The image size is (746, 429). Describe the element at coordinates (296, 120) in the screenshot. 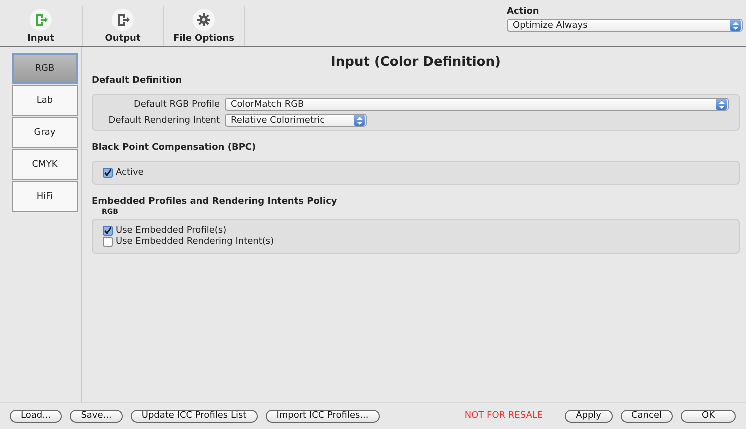

I see `profile-dropdown: Relative Colorimetric` at that location.